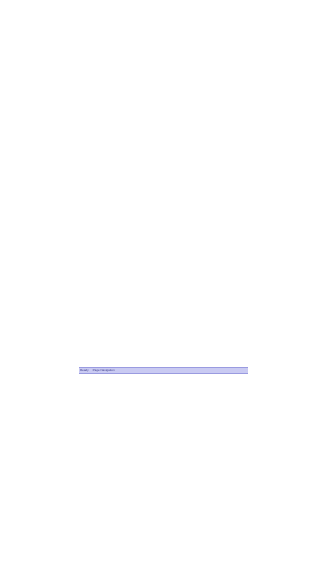  What do you see at coordinates (84, 370) in the screenshot?
I see `status-ready-text: Ready` at bounding box center [84, 370].